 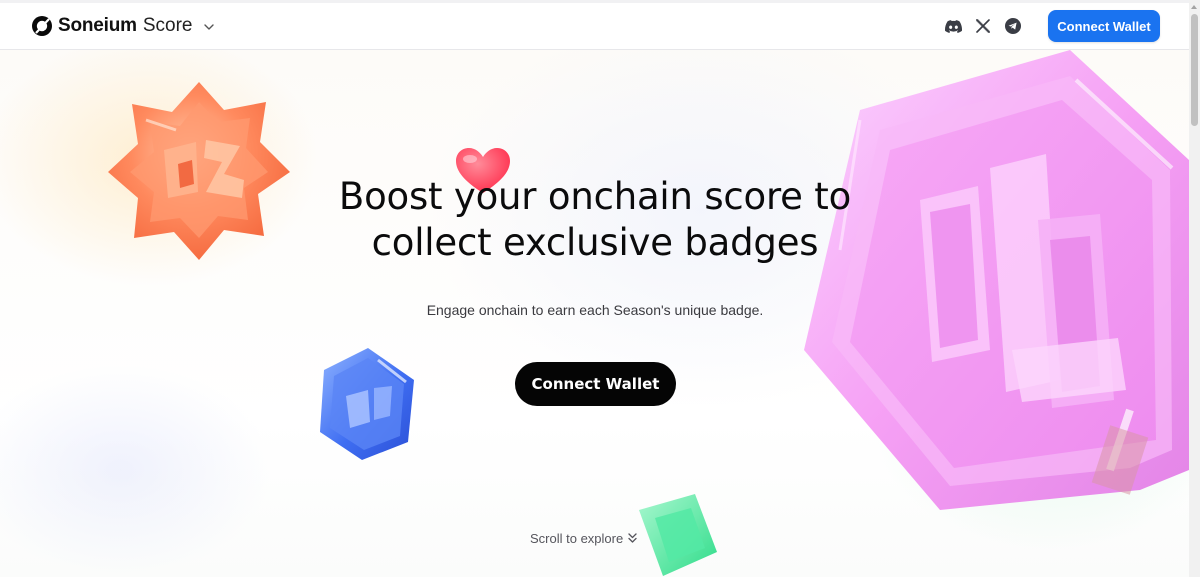 What do you see at coordinates (1104, 26) in the screenshot?
I see `connect-wallet-button: Connect Wallet` at bounding box center [1104, 26].